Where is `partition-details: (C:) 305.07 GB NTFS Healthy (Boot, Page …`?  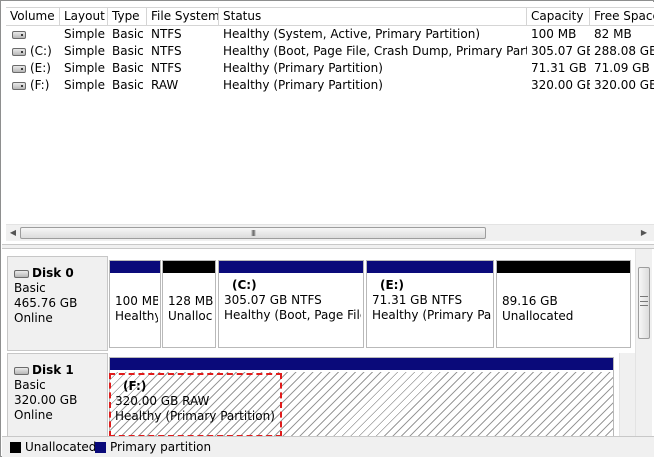
partition-details: (C:) 305.07 GB NTFS Healthy (Boot, Page … is located at coordinates (292, 300).